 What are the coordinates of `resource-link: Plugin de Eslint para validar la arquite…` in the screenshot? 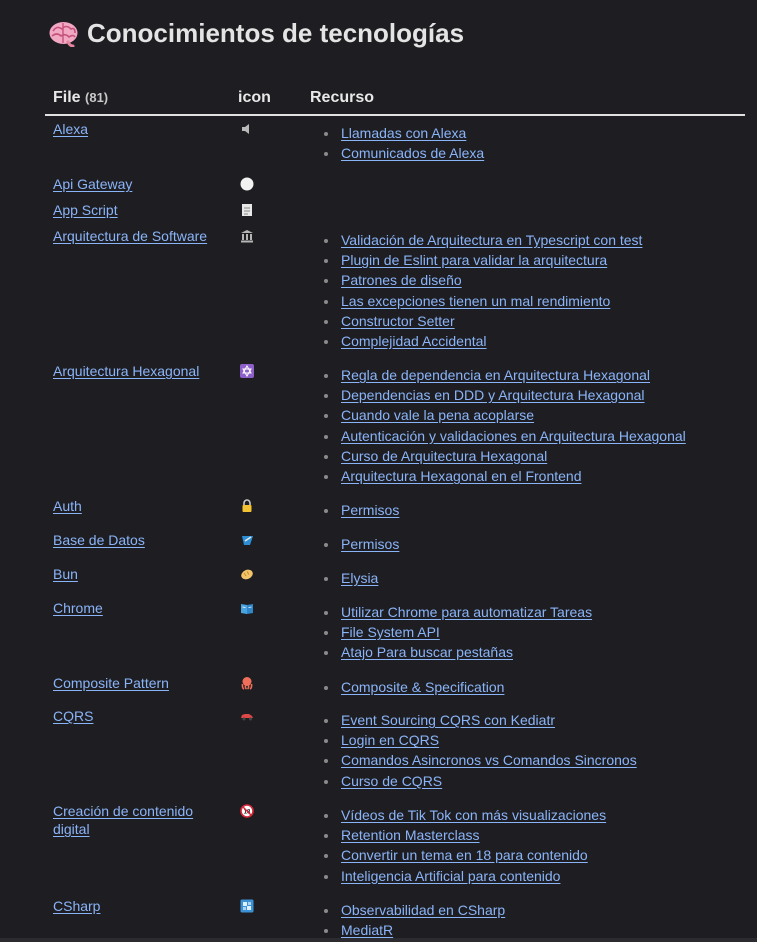 It's located at (474, 260).